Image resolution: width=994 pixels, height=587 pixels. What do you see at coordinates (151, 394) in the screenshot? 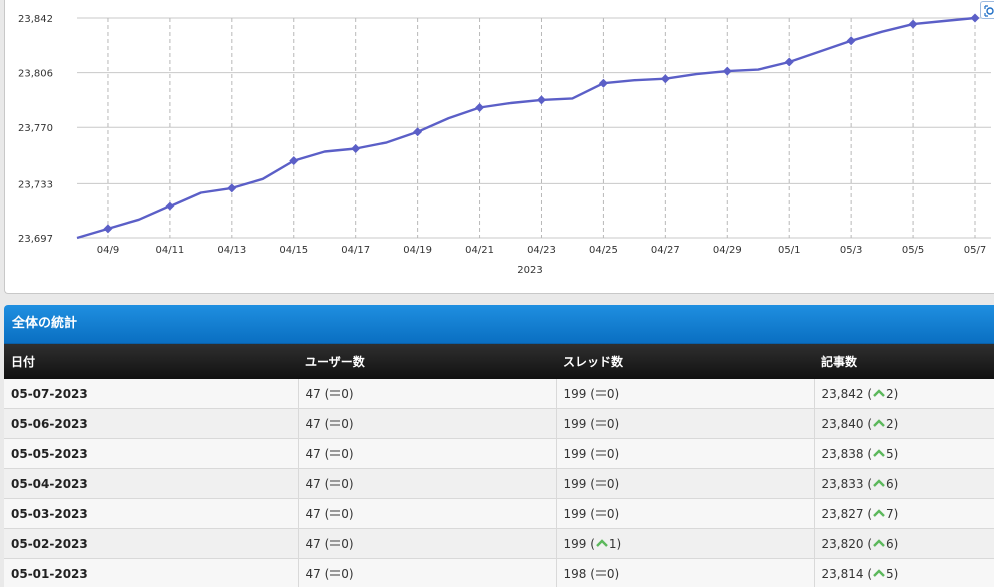
I see `cell-date: 05-07-2023` at bounding box center [151, 394].